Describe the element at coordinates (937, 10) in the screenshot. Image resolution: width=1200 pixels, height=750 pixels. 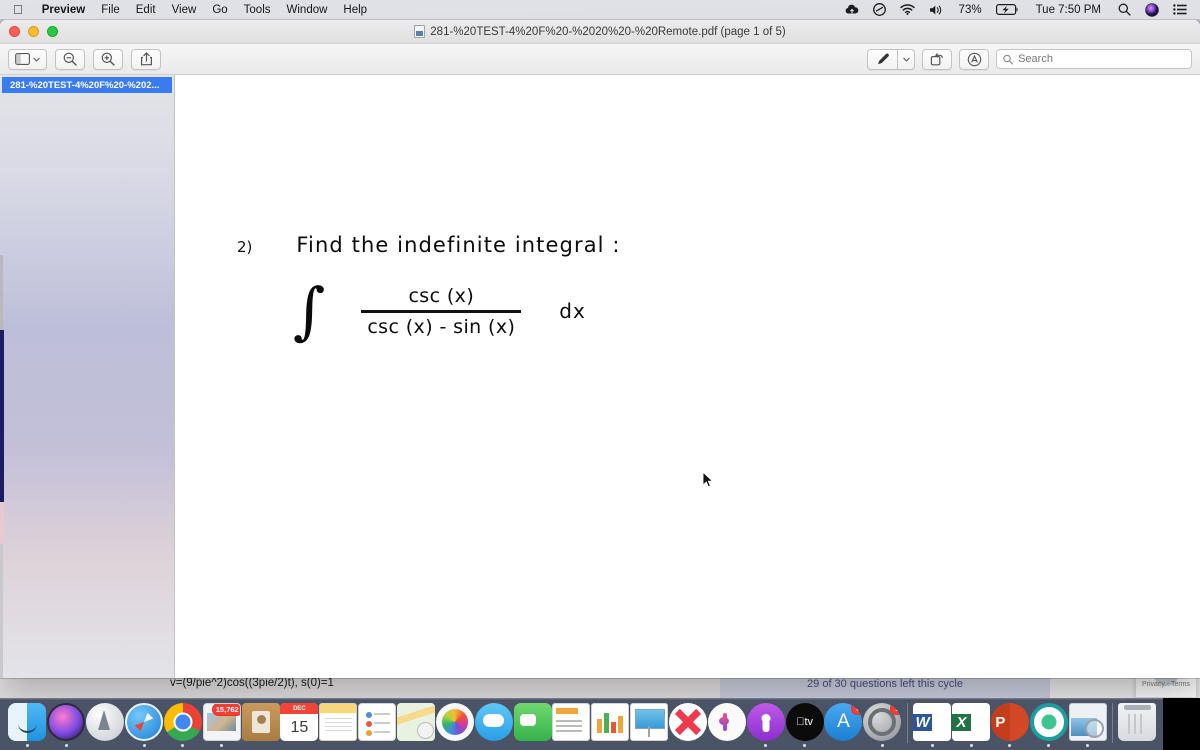
I see `speaker-volume-icon` at that location.